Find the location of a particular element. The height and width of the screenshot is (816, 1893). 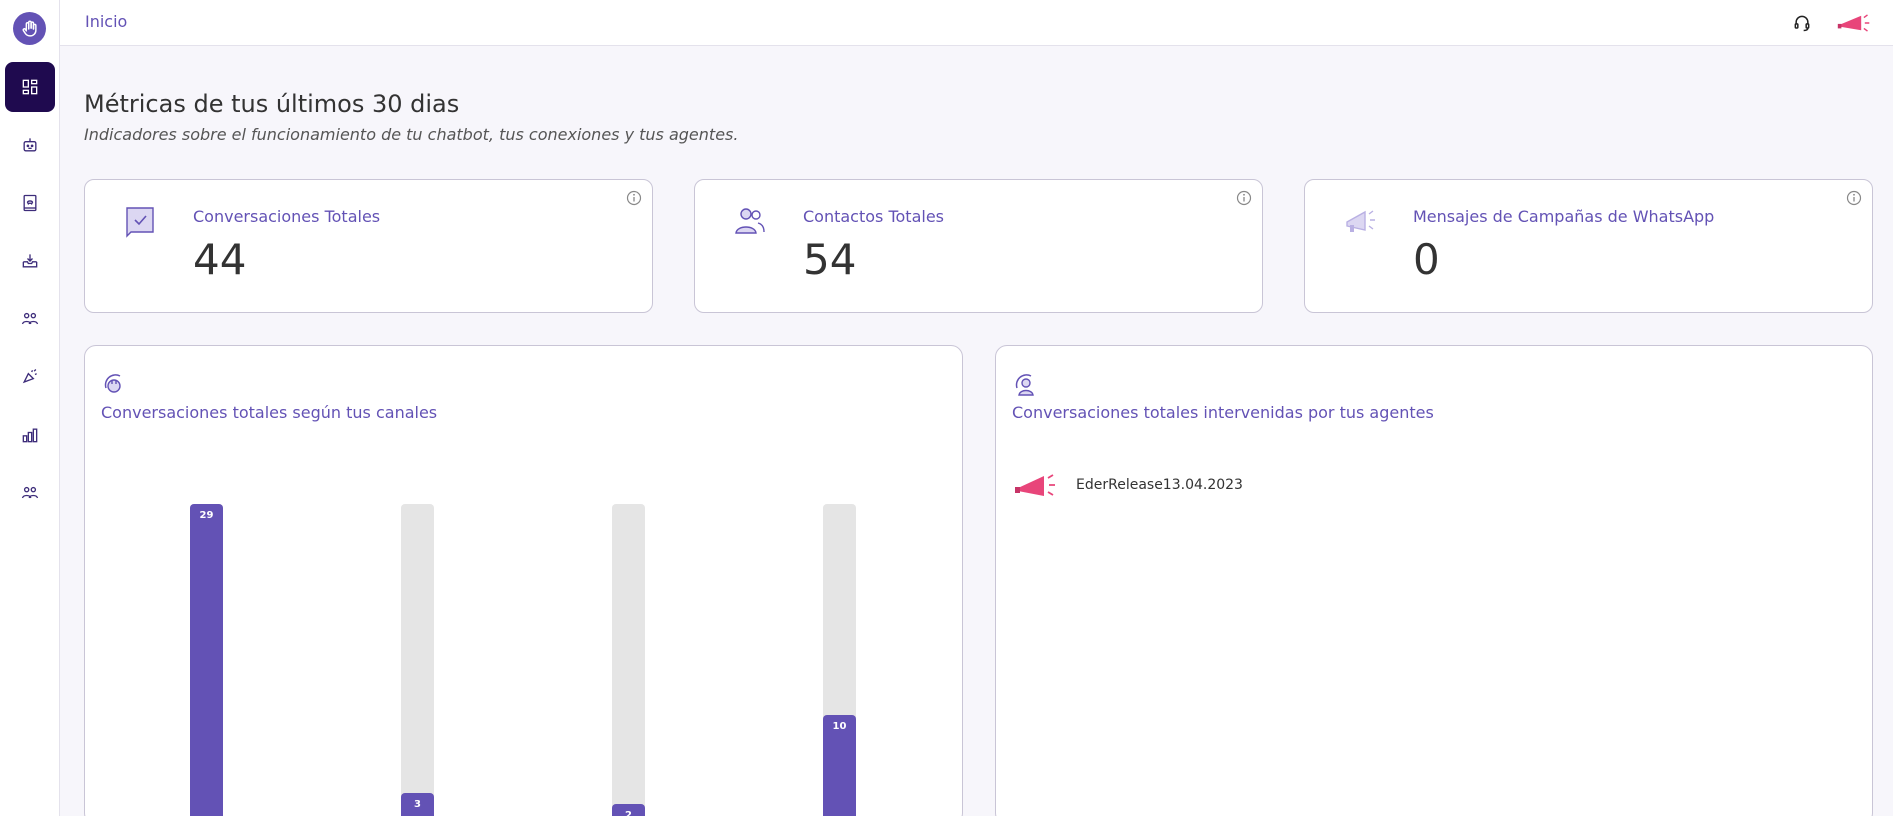

stat-label: Mensajes de Campañas de WhatsApp is located at coordinates (1564, 216).